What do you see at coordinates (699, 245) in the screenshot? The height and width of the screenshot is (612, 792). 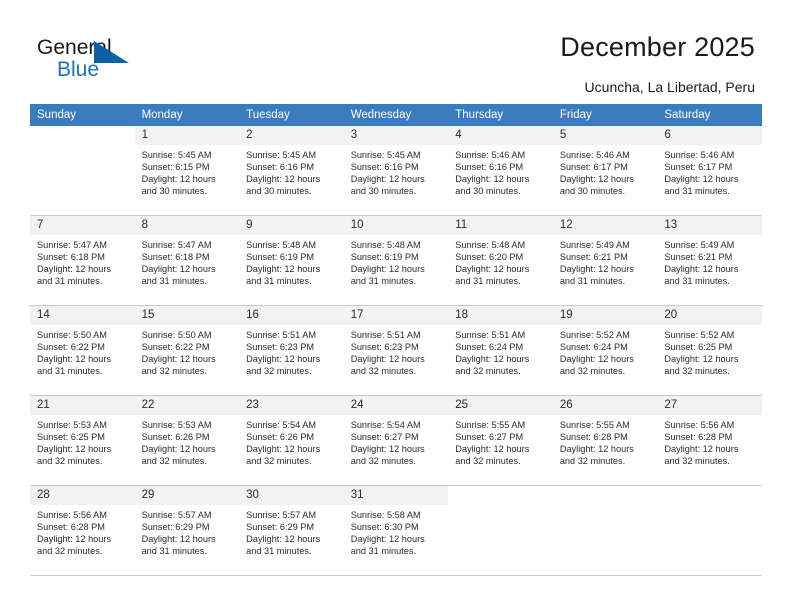 I see `sunrise-text: Sunrise: 5:49 AM` at bounding box center [699, 245].